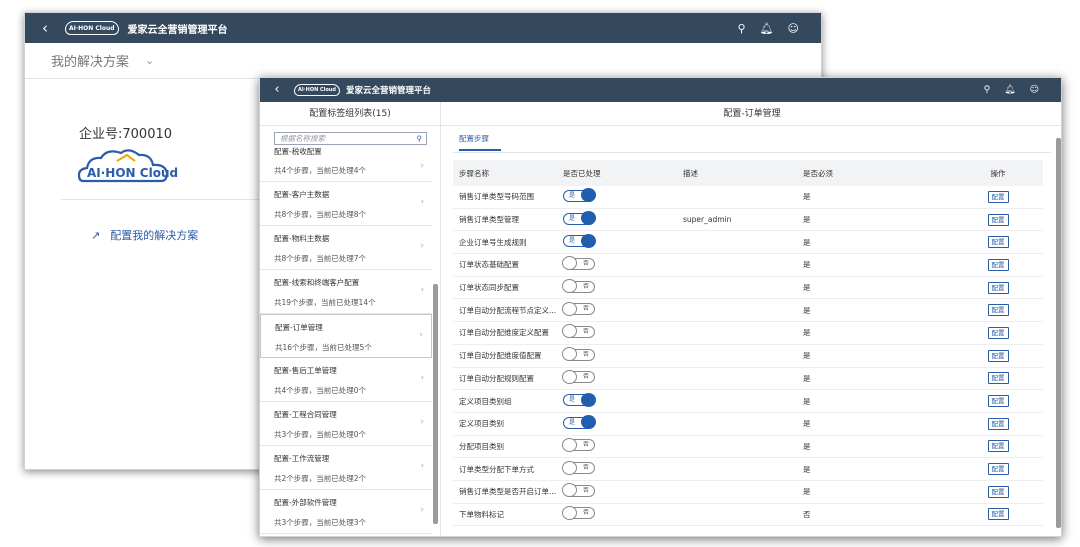  What do you see at coordinates (504, 333) in the screenshot?
I see `step-name: 订单自动分配维度定义配置` at bounding box center [504, 333].